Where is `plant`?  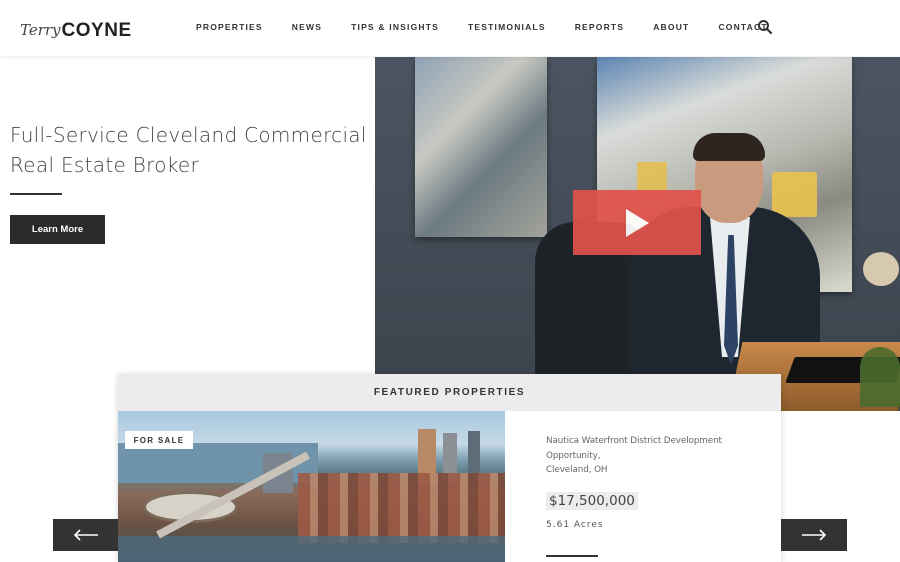 plant is located at coordinates (880, 377).